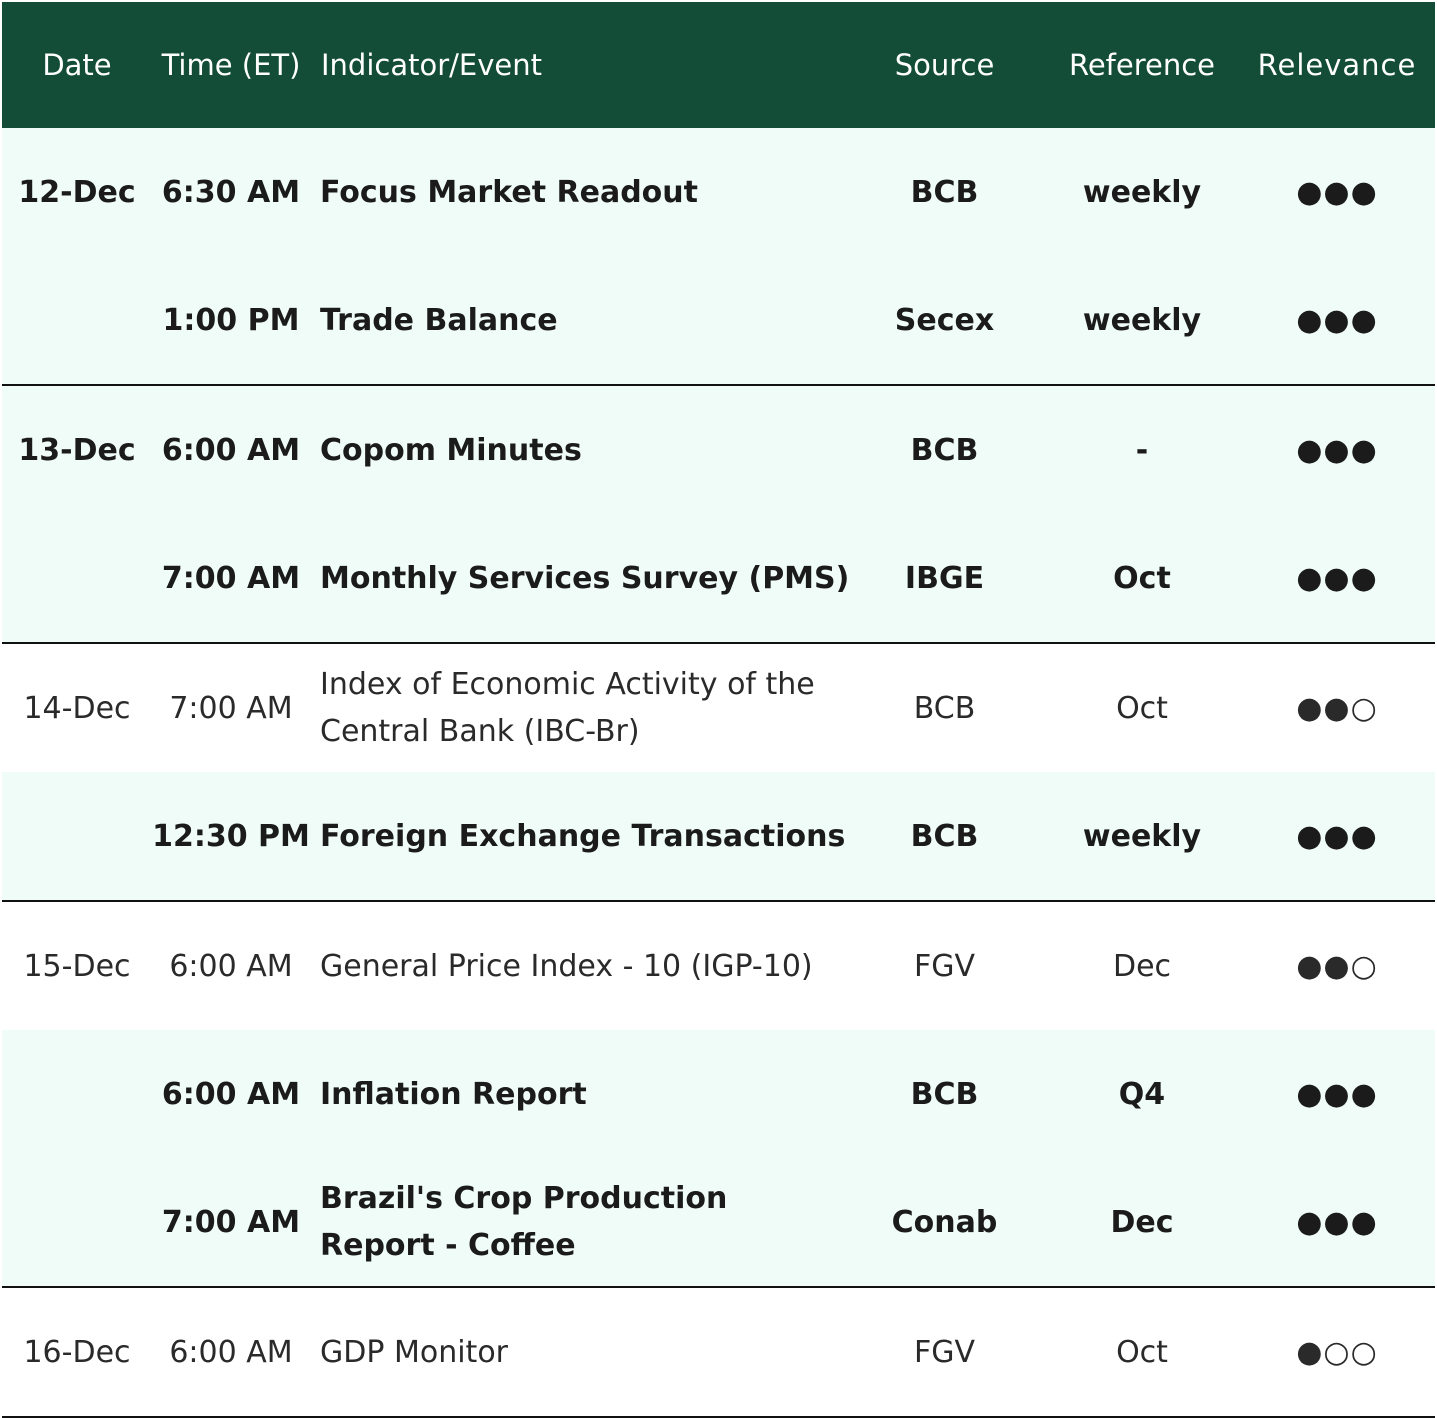 Image resolution: width=1437 pixels, height=1418 pixels. Describe the element at coordinates (718, 1094) in the screenshot. I see `table-row: 6:00 AM Inflation Report BCB Q4 ●●●` at that location.